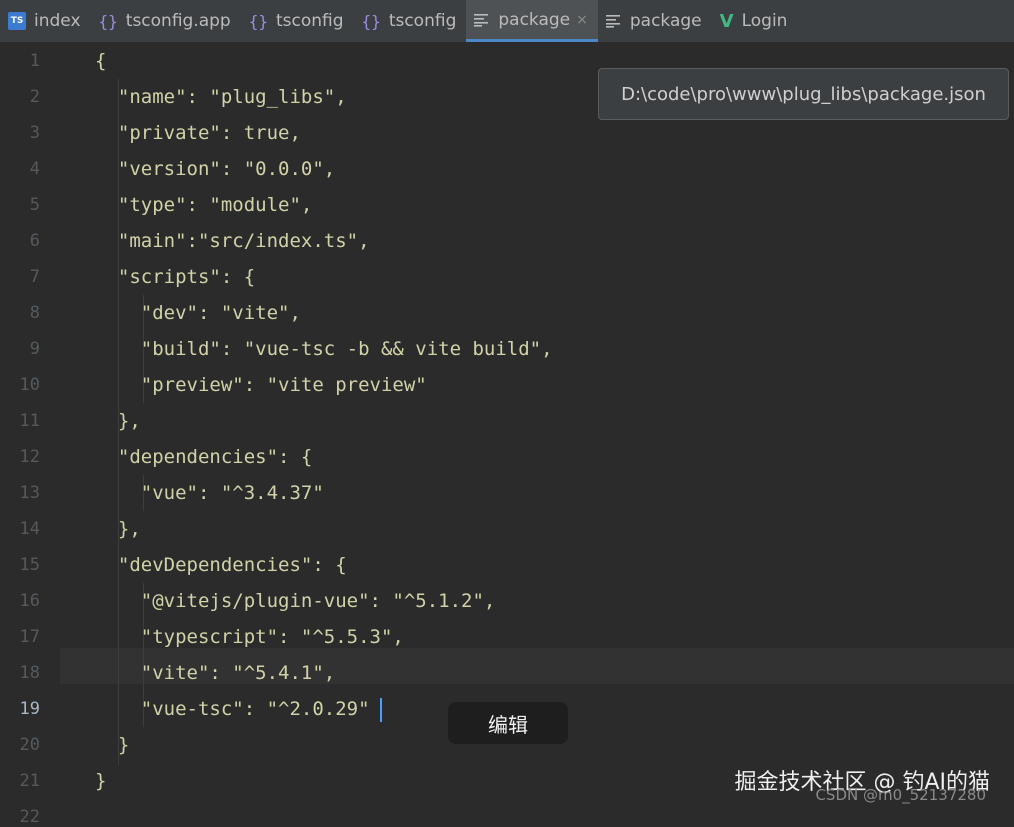  I want to click on edit-badge: 编辑, so click(508, 723).